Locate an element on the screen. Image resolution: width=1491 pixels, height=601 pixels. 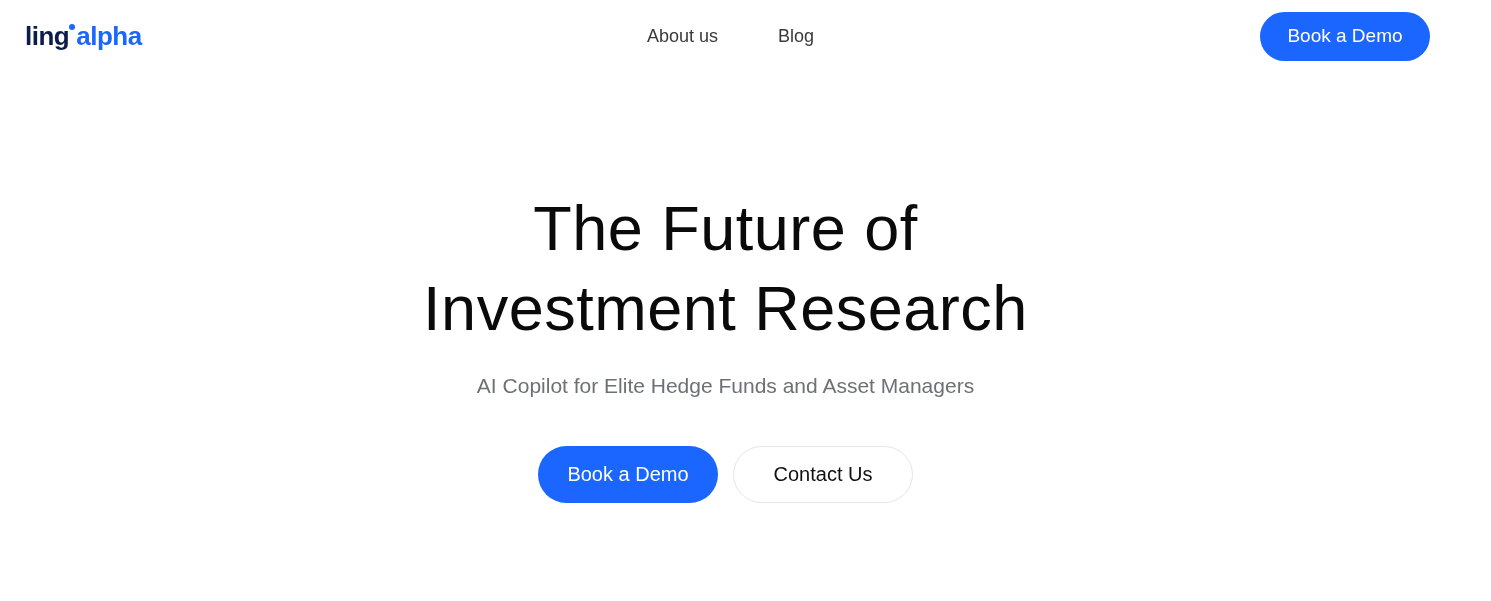
hero-title: The Future of Investment Research is located at coordinates (725, 268).